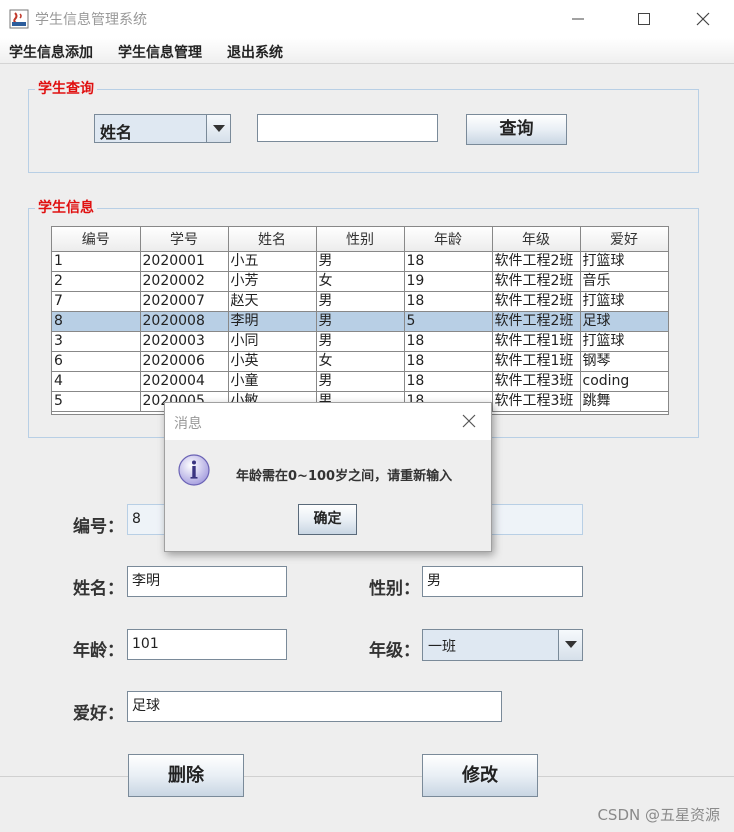  What do you see at coordinates (502, 645) in the screenshot?
I see `grade-select: 一班` at bounding box center [502, 645].